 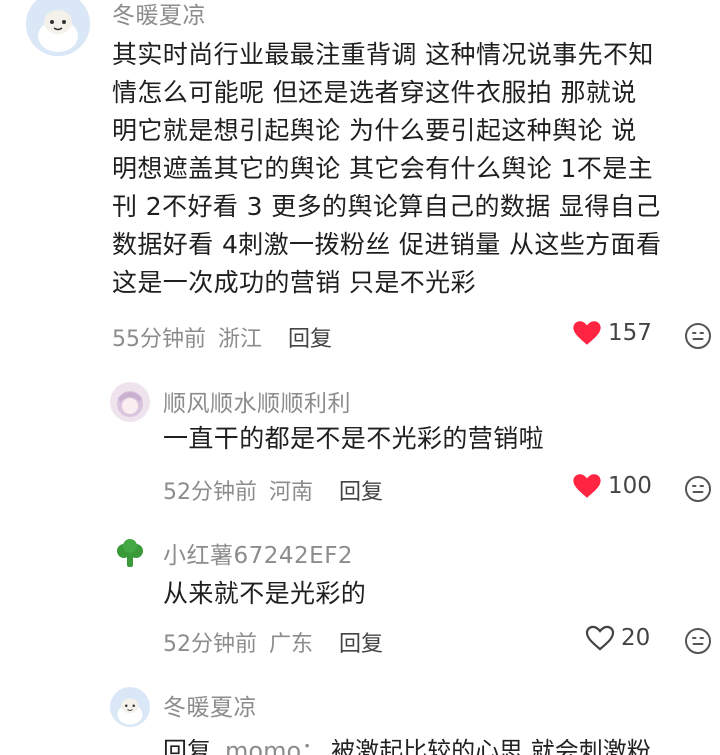 I want to click on reply-meta: 52分钟前 河南 回复, so click(x=273, y=490).